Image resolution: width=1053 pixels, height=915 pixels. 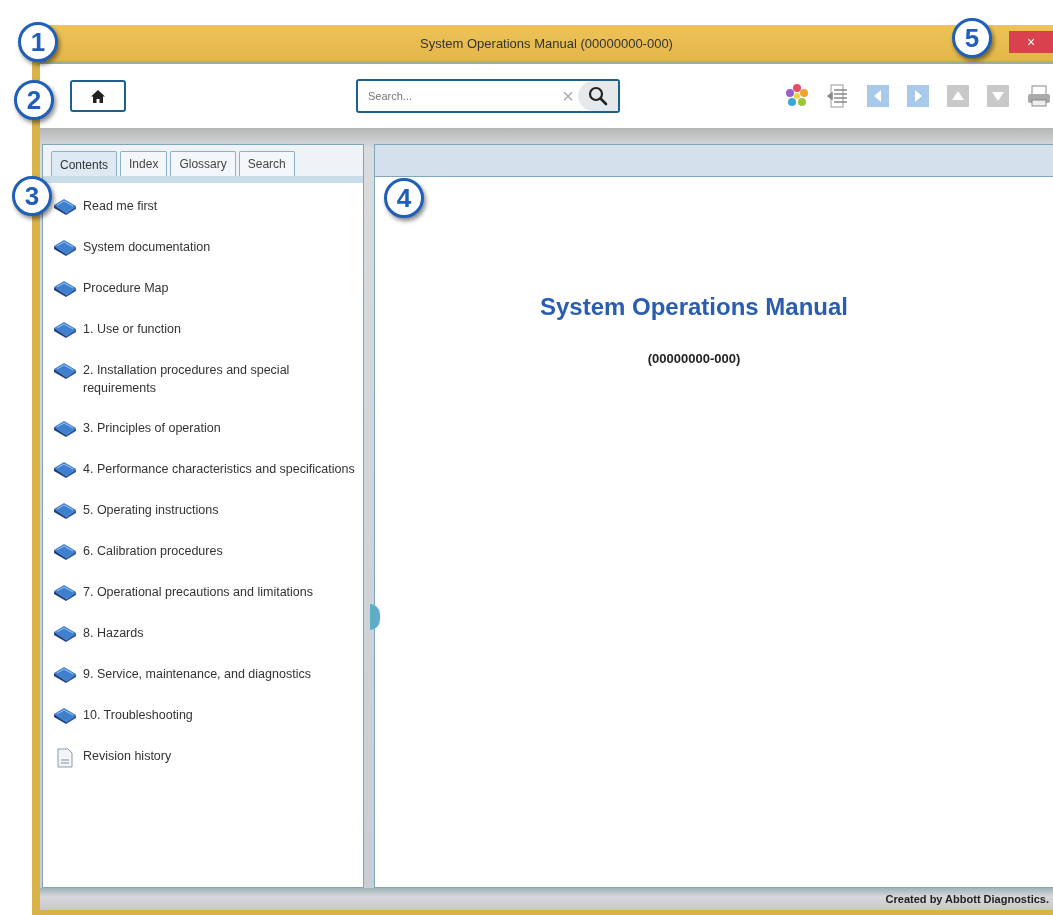 What do you see at coordinates (1039, 96) in the screenshot?
I see `print-icon` at bounding box center [1039, 96].